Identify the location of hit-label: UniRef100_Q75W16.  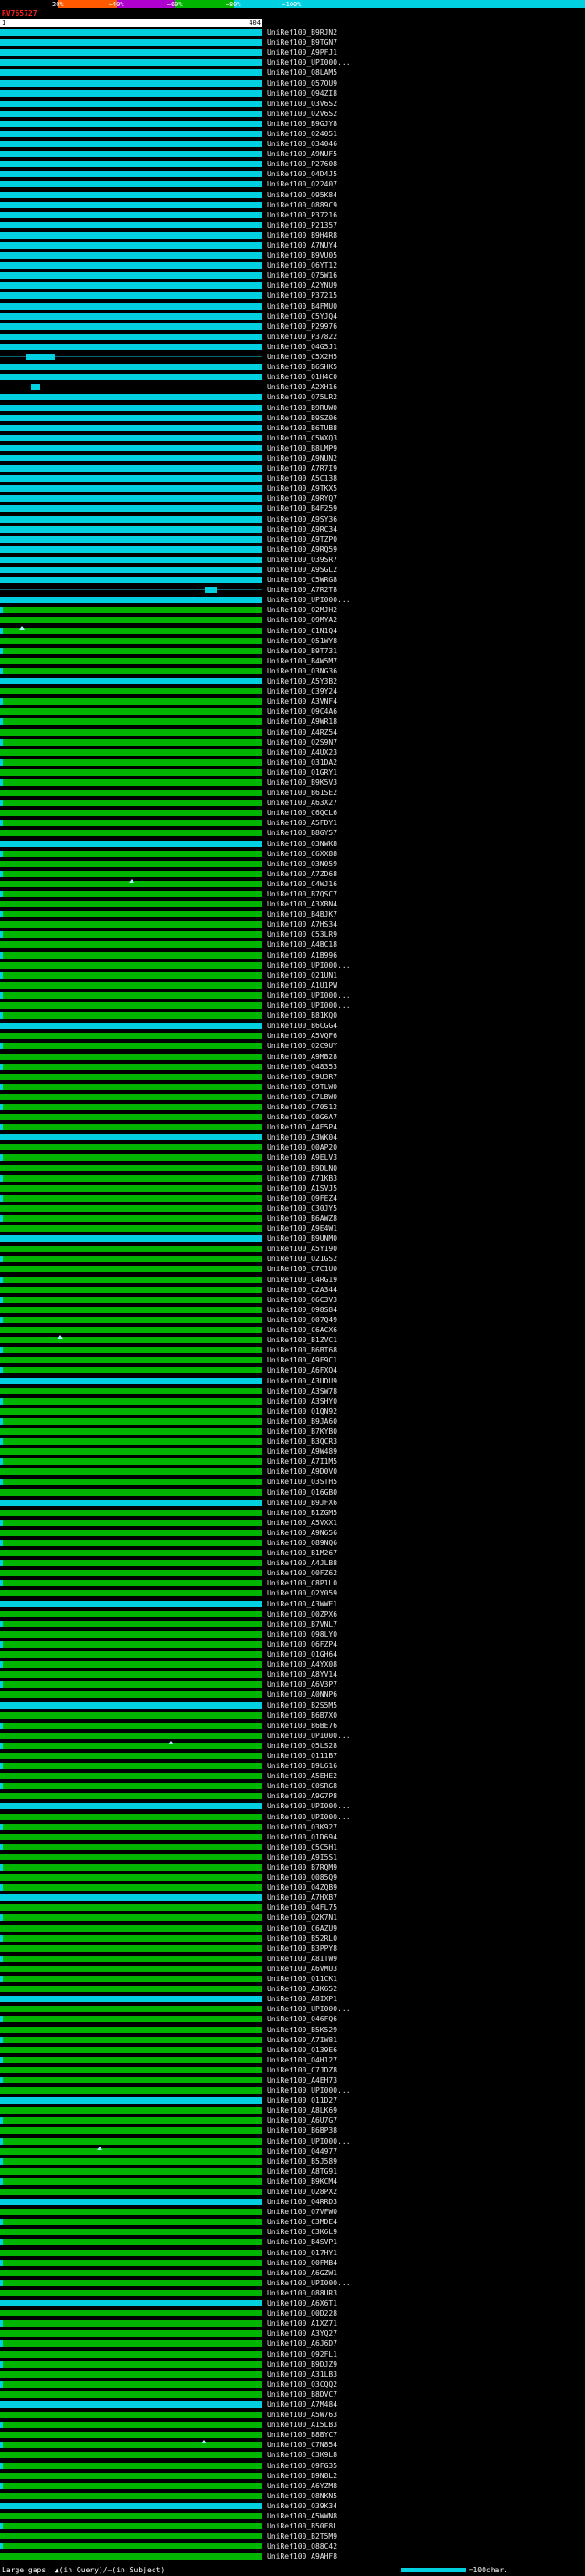
(299, 275).